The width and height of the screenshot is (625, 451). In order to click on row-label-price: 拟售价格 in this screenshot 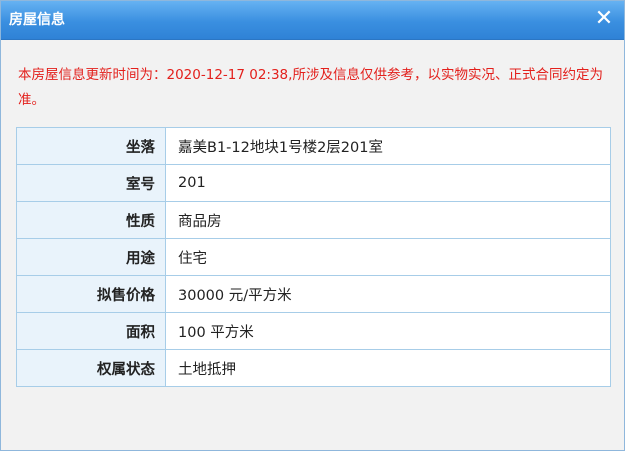, I will do `click(91, 294)`.